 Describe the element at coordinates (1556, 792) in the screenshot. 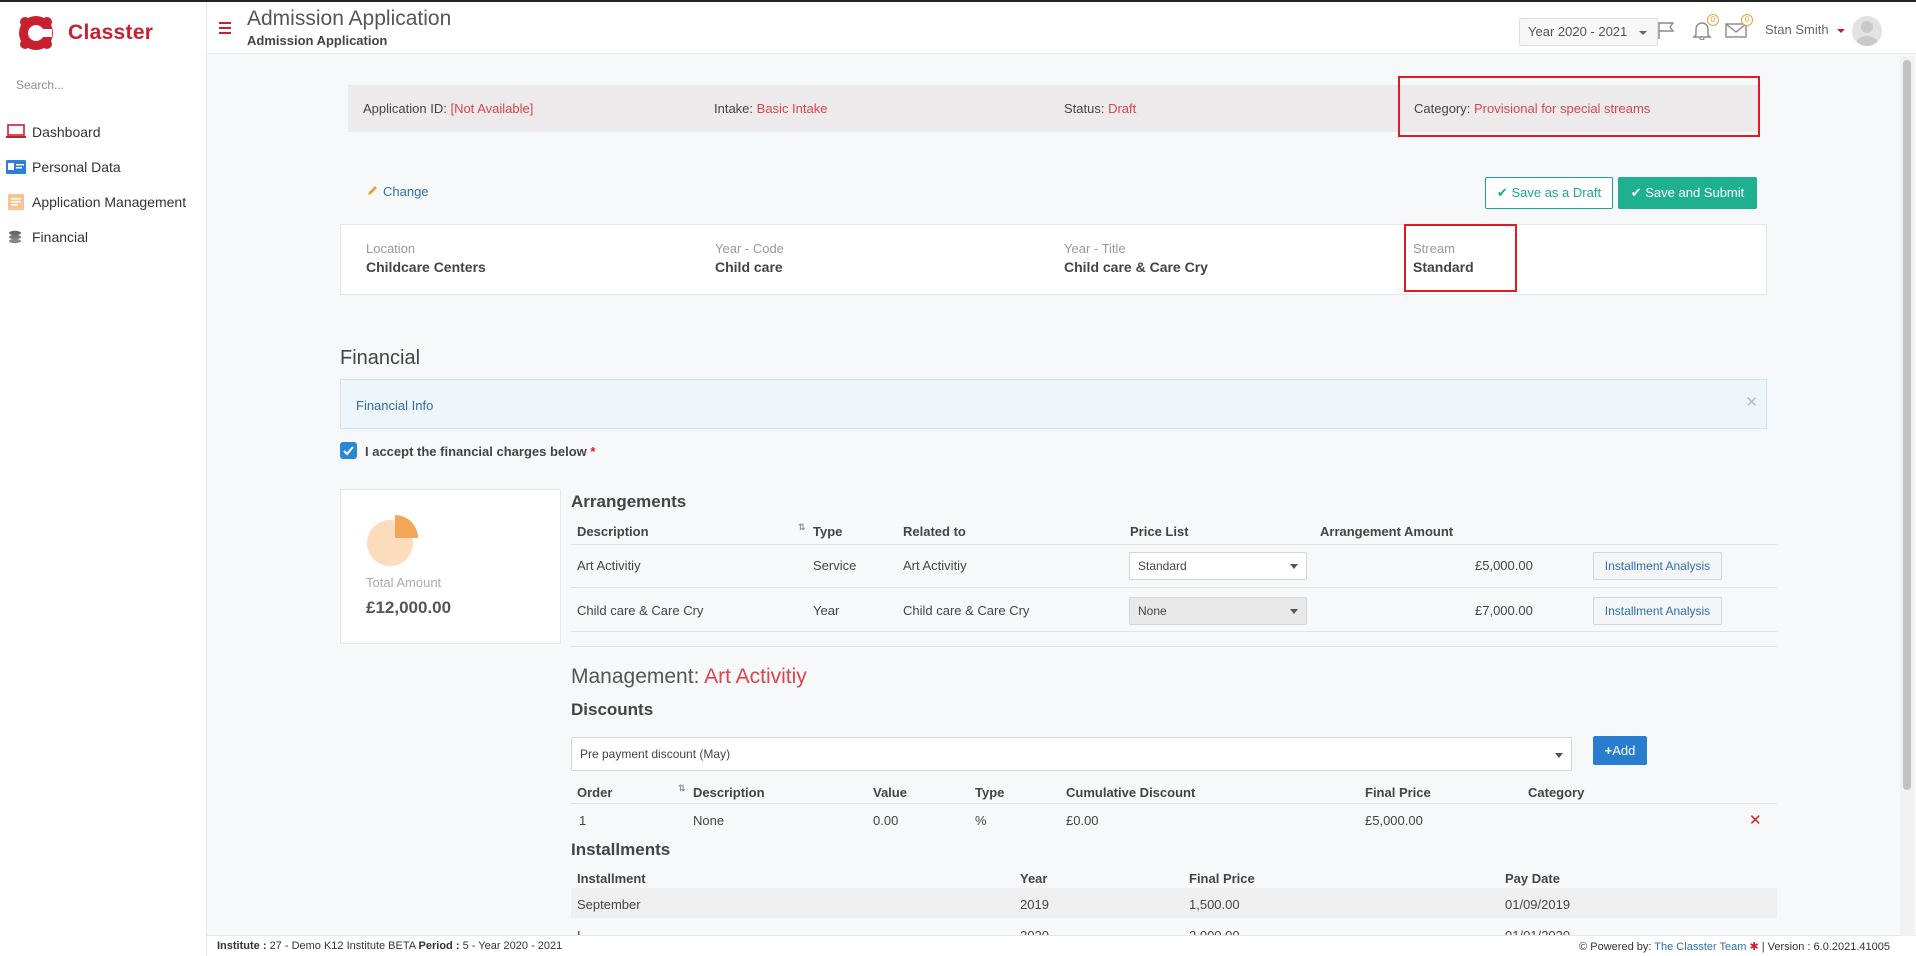

I see `col-category: Category` at that location.